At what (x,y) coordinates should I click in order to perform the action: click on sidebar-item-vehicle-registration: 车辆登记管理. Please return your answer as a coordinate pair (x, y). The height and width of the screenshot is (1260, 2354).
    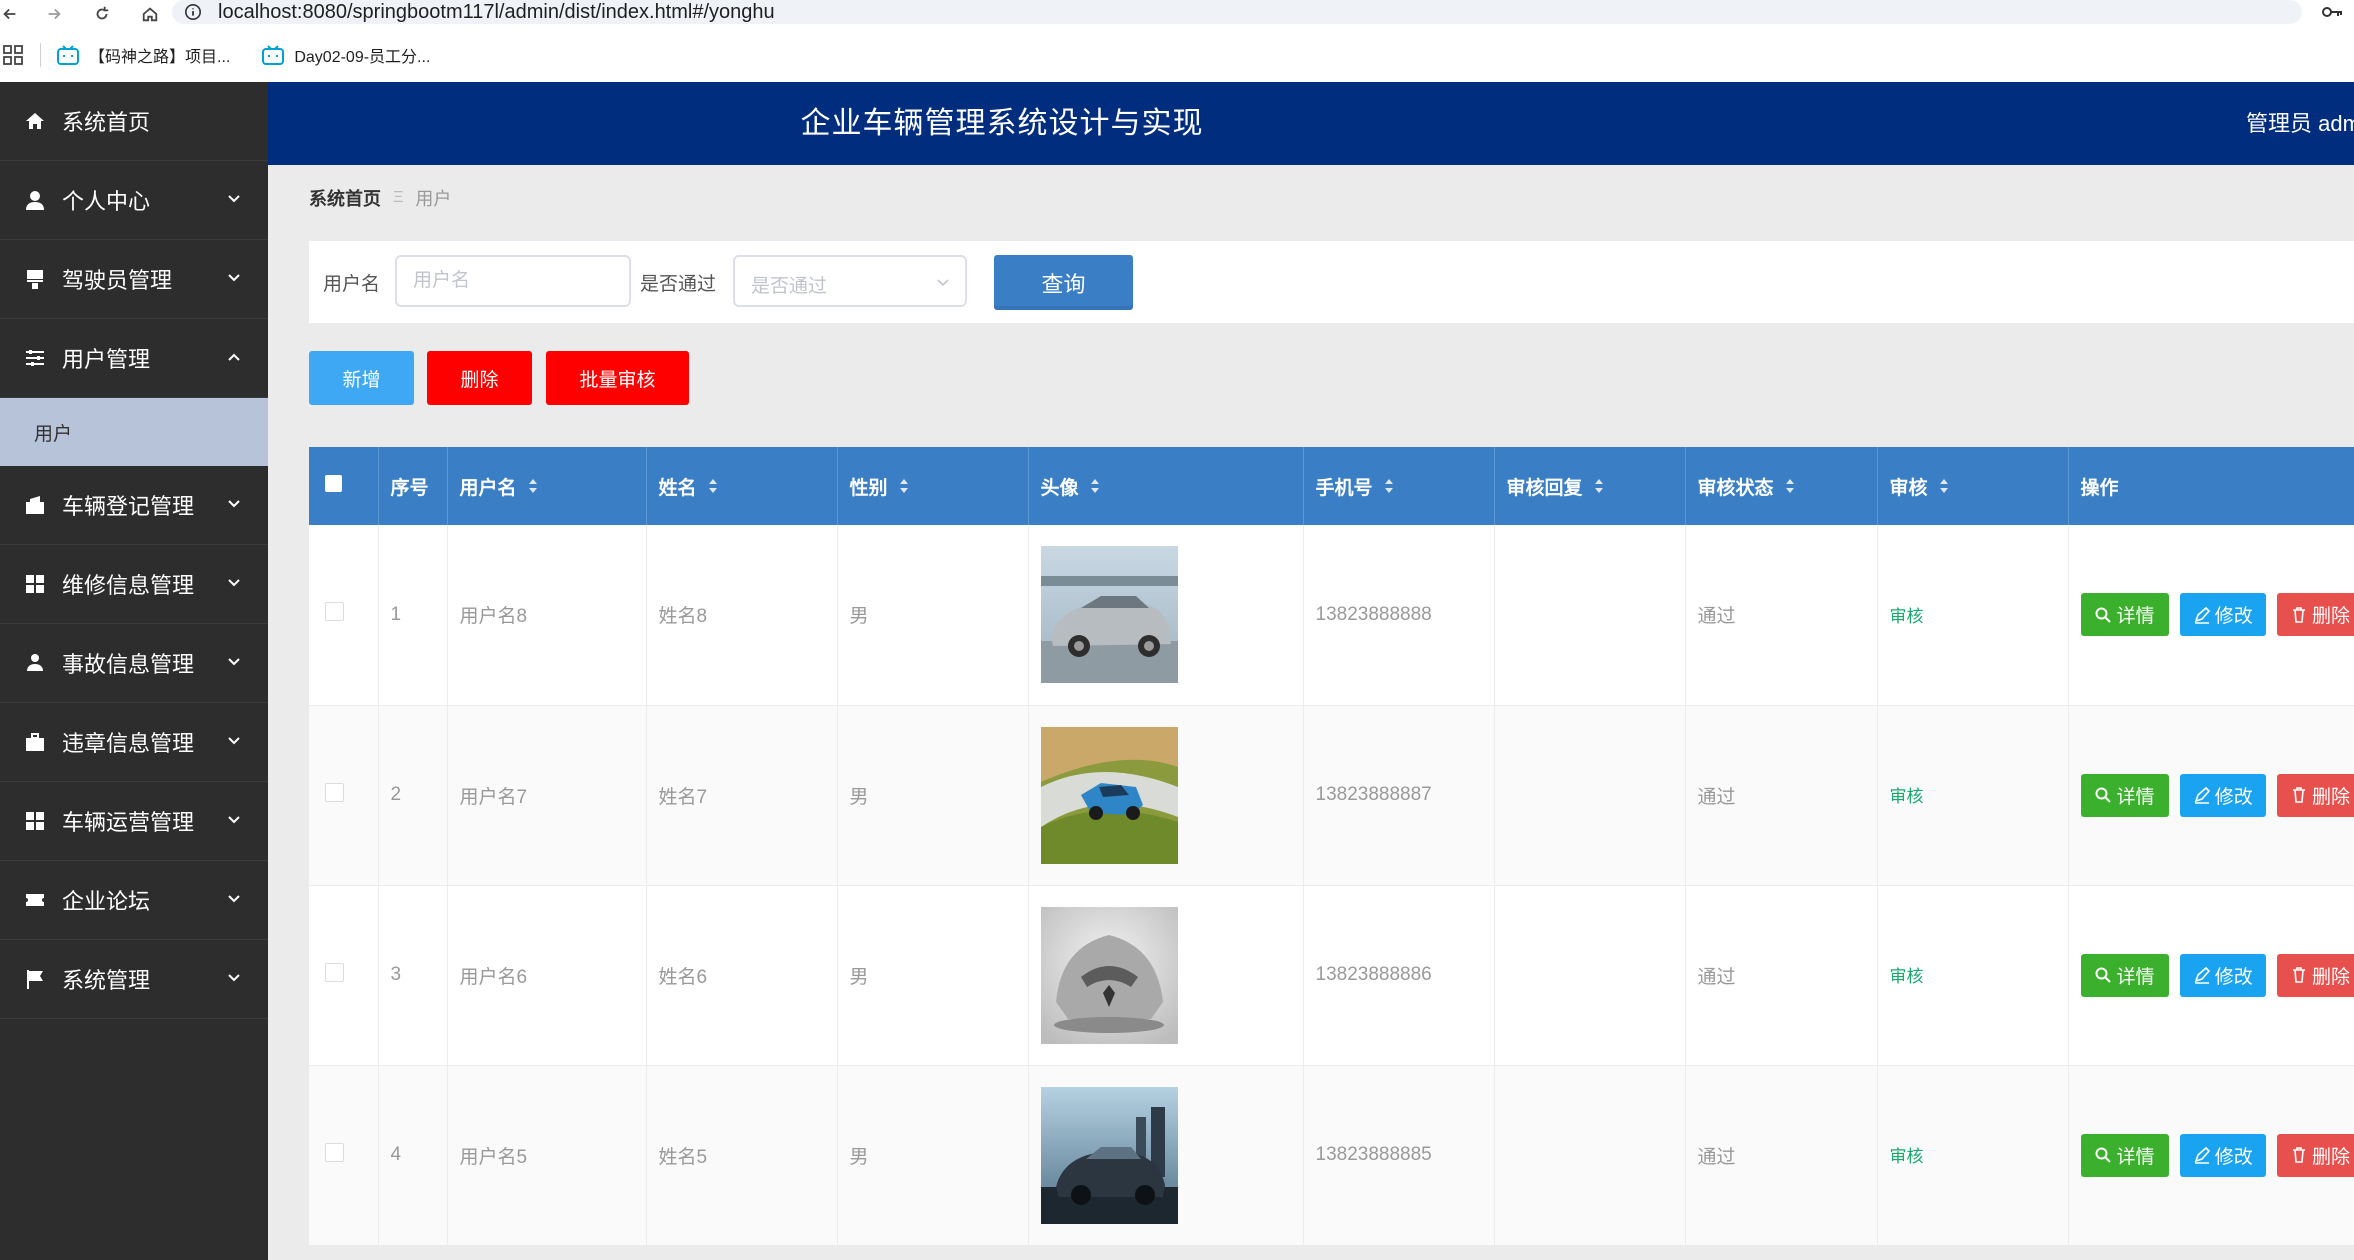
    Looking at the image, I should click on (134, 505).